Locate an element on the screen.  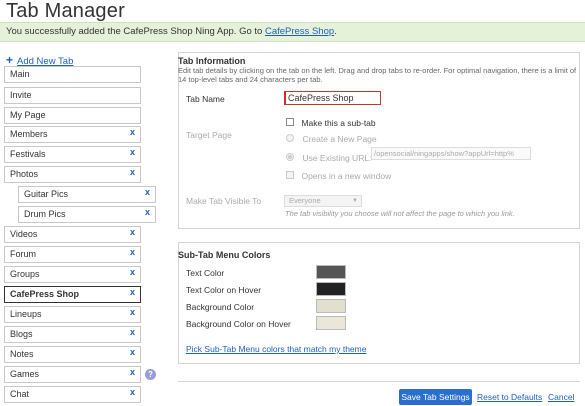
tab-label: Invite is located at coordinates (21, 95).